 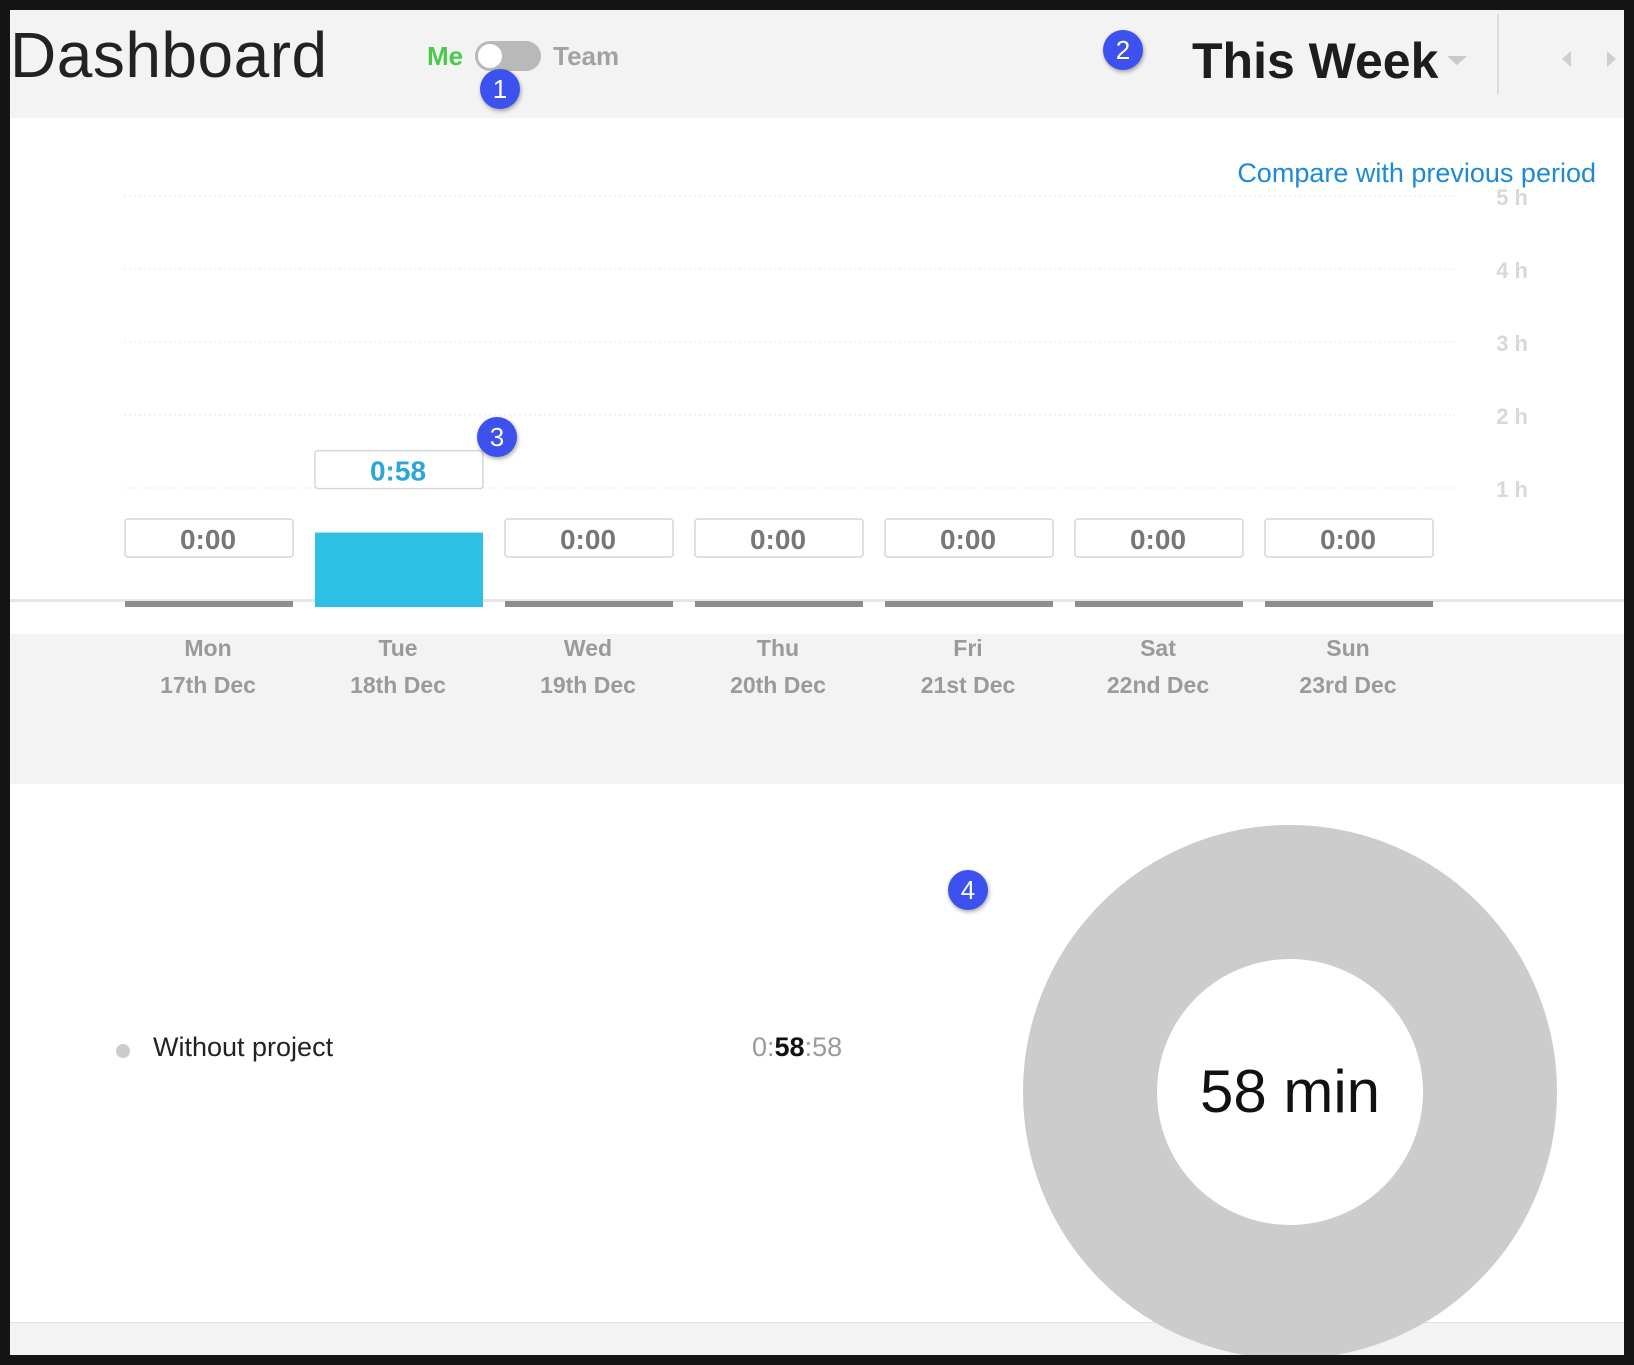 What do you see at coordinates (778, 648) in the screenshot?
I see `day-label: Thu` at bounding box center [778, 648].